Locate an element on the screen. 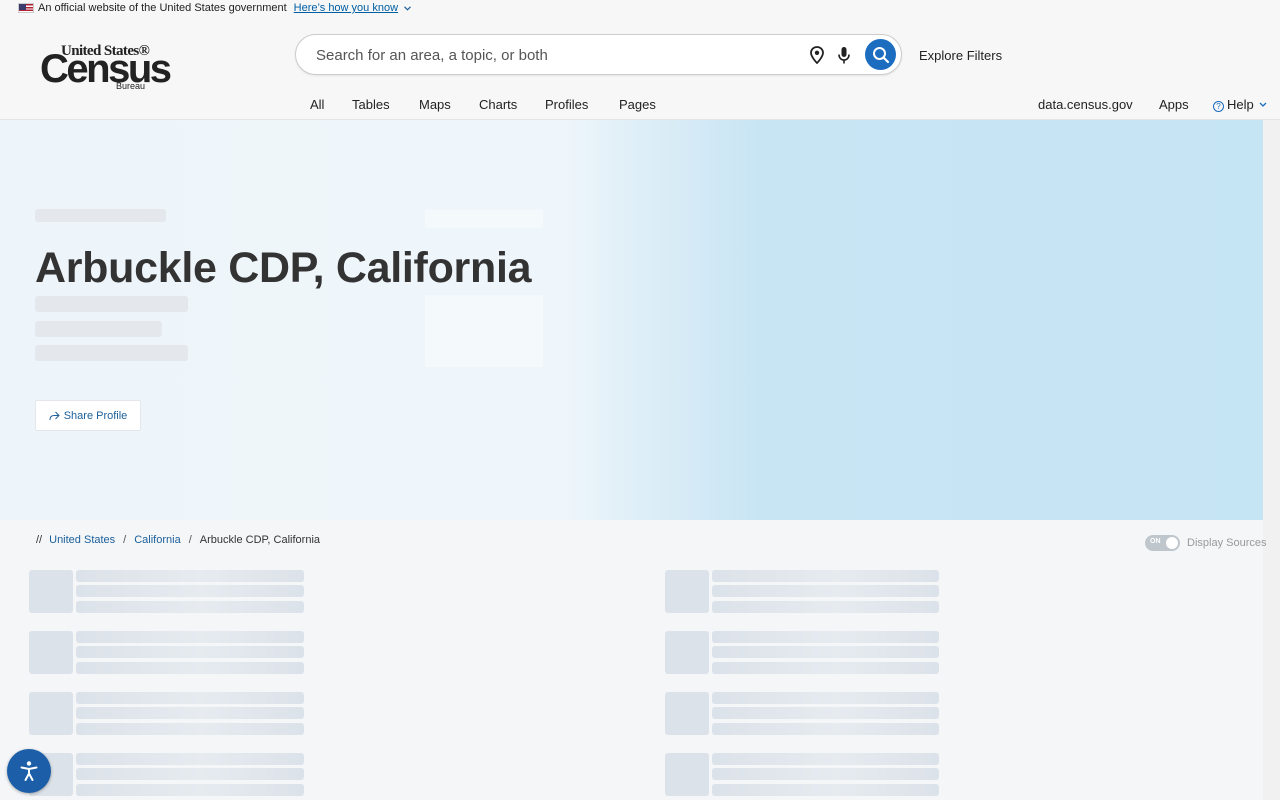  tab-maps: Maps is located at coordinates (435, 104).